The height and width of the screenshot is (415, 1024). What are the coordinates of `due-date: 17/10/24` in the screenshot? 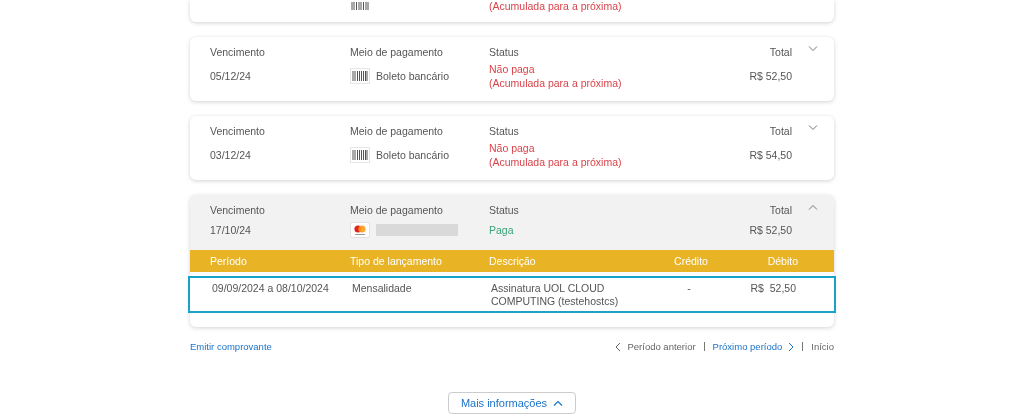 It's located at (231, 230).